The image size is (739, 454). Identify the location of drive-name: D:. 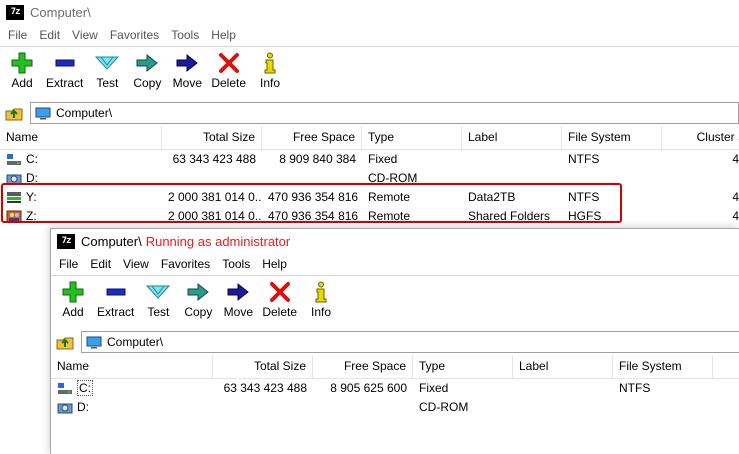
(83, 407).